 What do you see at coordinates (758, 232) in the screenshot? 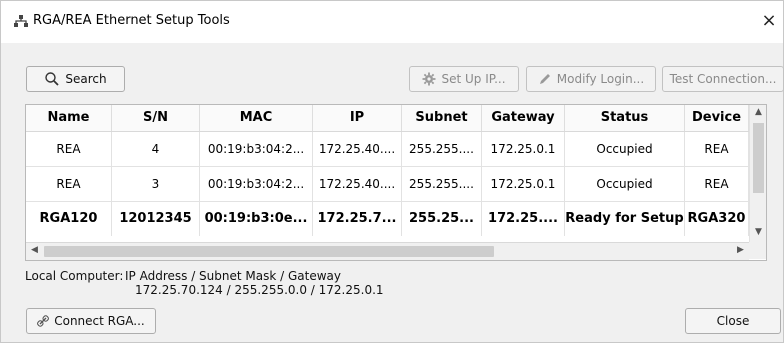
I see `scroll-down-icon: ▼` at bounding box center [758, 232].